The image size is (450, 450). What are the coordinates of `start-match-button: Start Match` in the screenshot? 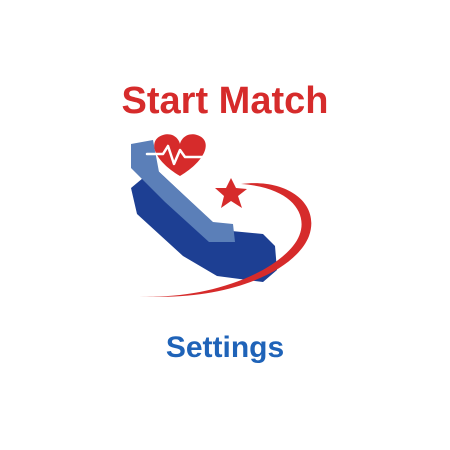 It's located at (225, 101).